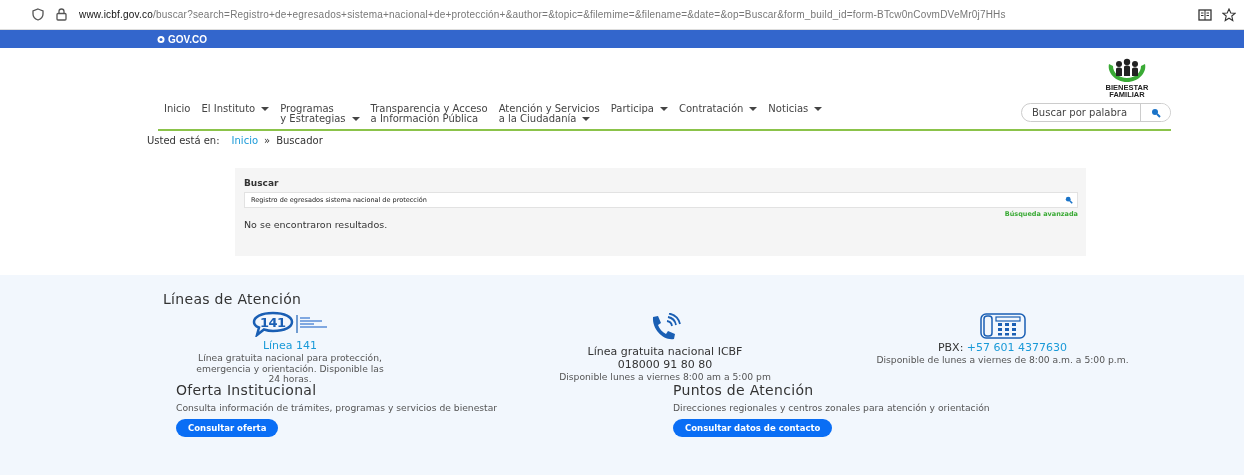 The height and width of the screenshot is (475, 1244). Describe the element at coordinates (1002, 360) in the screenshot. I see `line-description: Disponible de lunes a viernes de 8:00 a.m. a 5:00 p.m.` at that location.